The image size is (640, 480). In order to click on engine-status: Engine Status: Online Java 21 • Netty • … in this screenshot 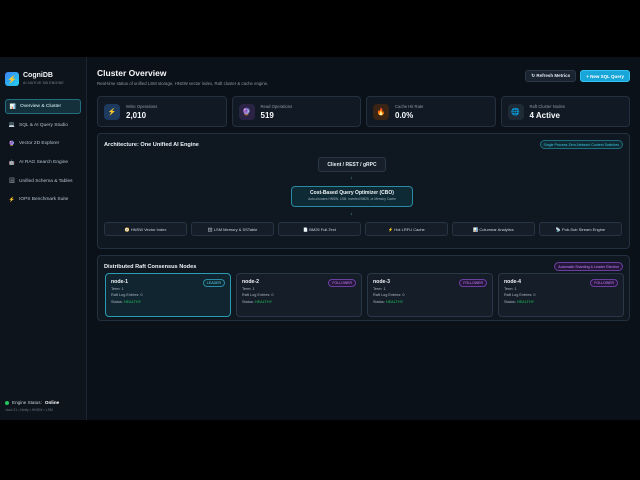, I will do `click(32, 406)`.